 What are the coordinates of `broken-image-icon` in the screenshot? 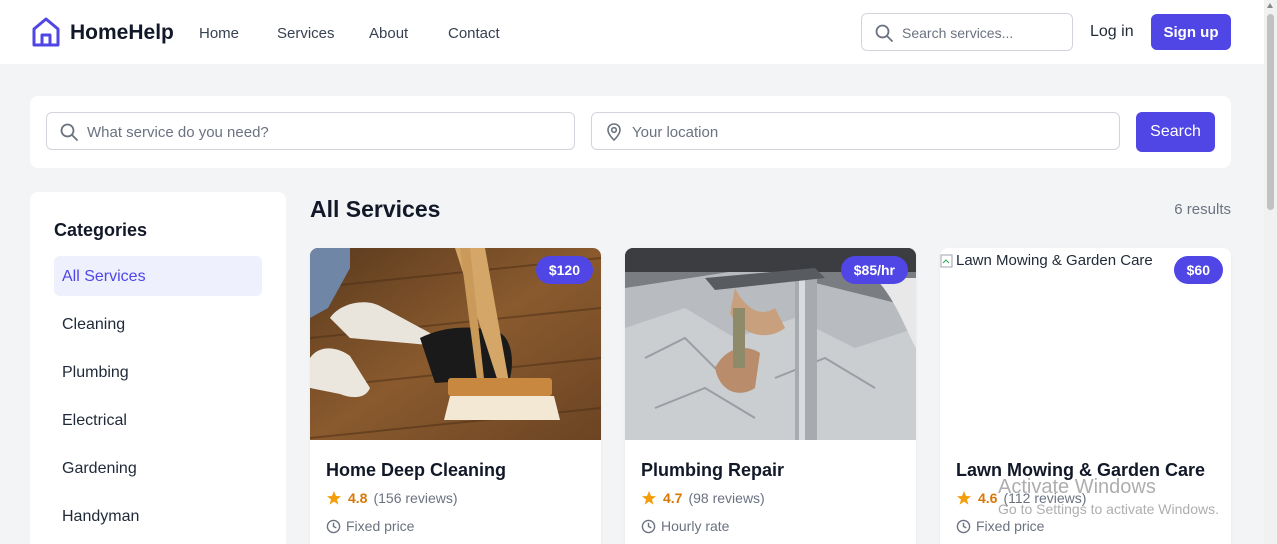 It's located at (946, 260).